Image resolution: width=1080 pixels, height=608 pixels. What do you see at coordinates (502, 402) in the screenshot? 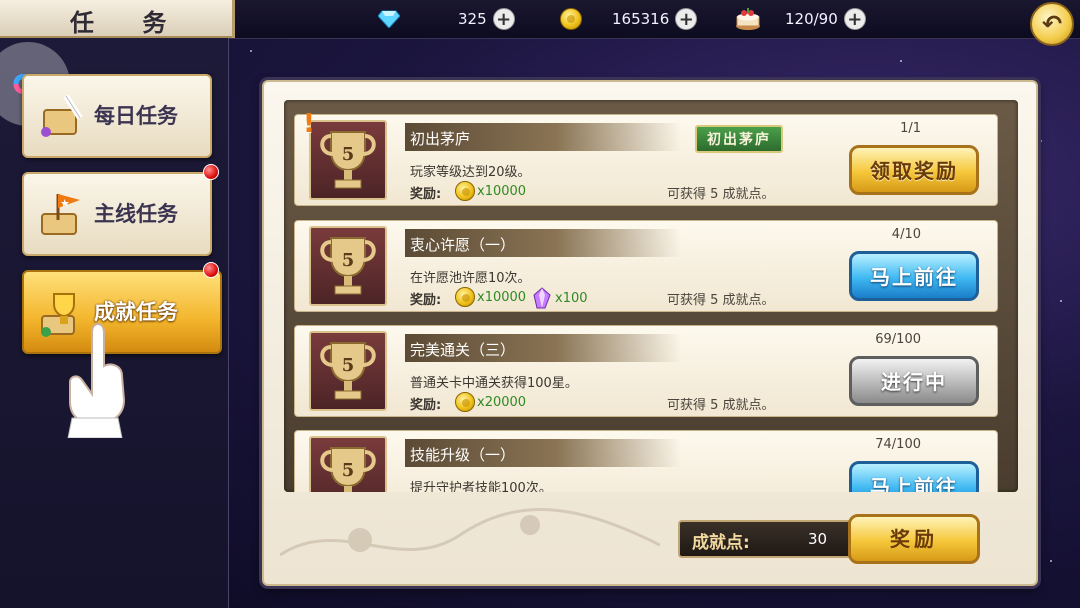
I see `reward-qty: x20000` at bounding box center [502, 402].